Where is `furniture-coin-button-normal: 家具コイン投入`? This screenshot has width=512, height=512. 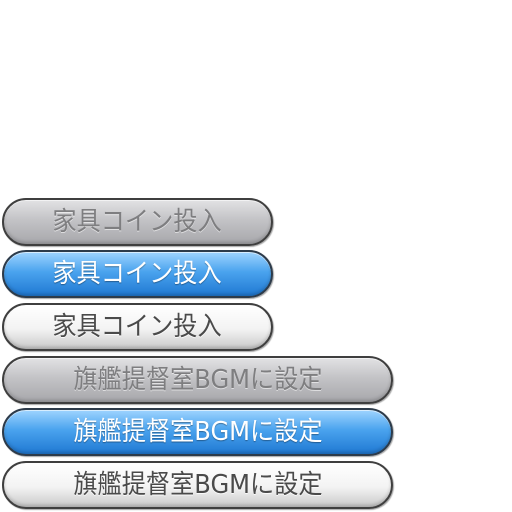
furniture-coin-button-normal: 家具コイン投入 is located at coordinates (137, 327).